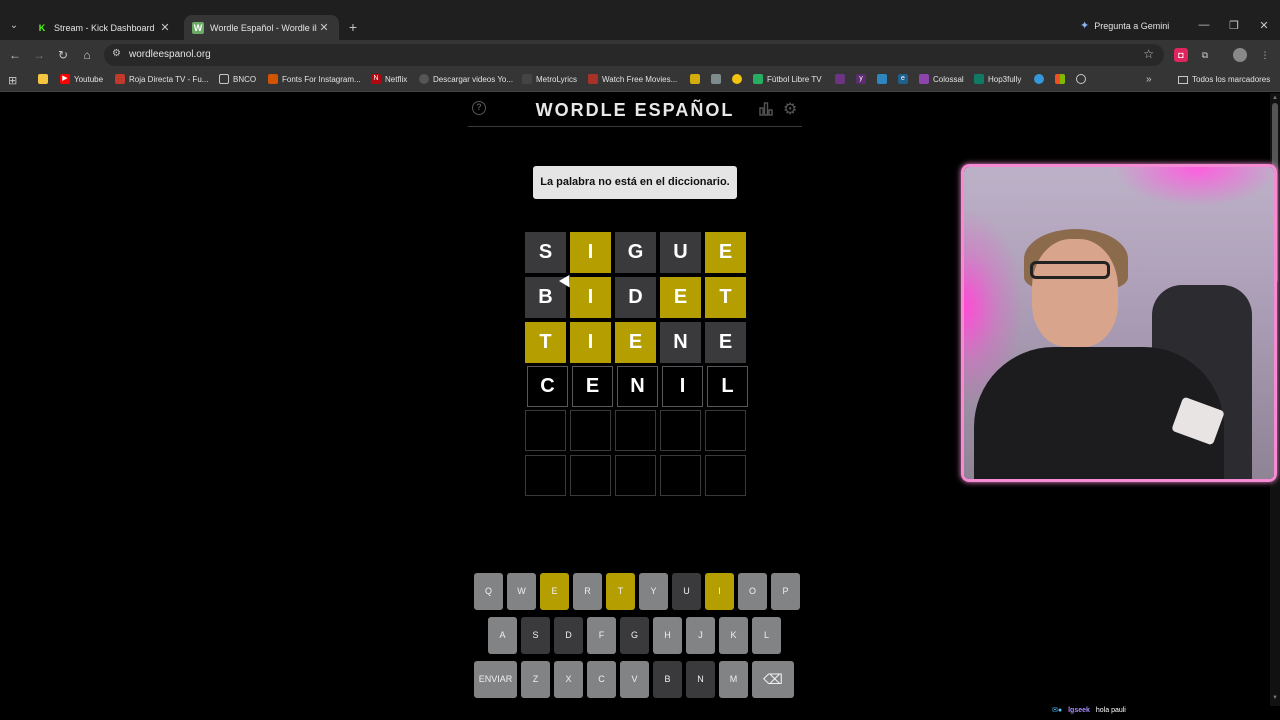  What do you see at coordinates (903, 79) in the screenshot?
I see `bookmark-icon-only: e` at bounding box center [903, 79].